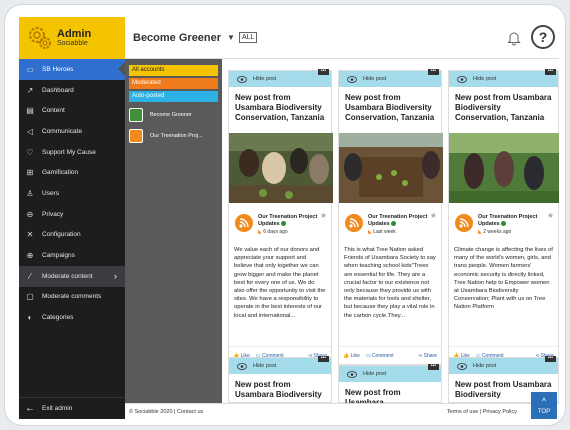 The height and width of the screenshot is (430, 570). I want to click on users-icon: ♙, so click(30, 193).